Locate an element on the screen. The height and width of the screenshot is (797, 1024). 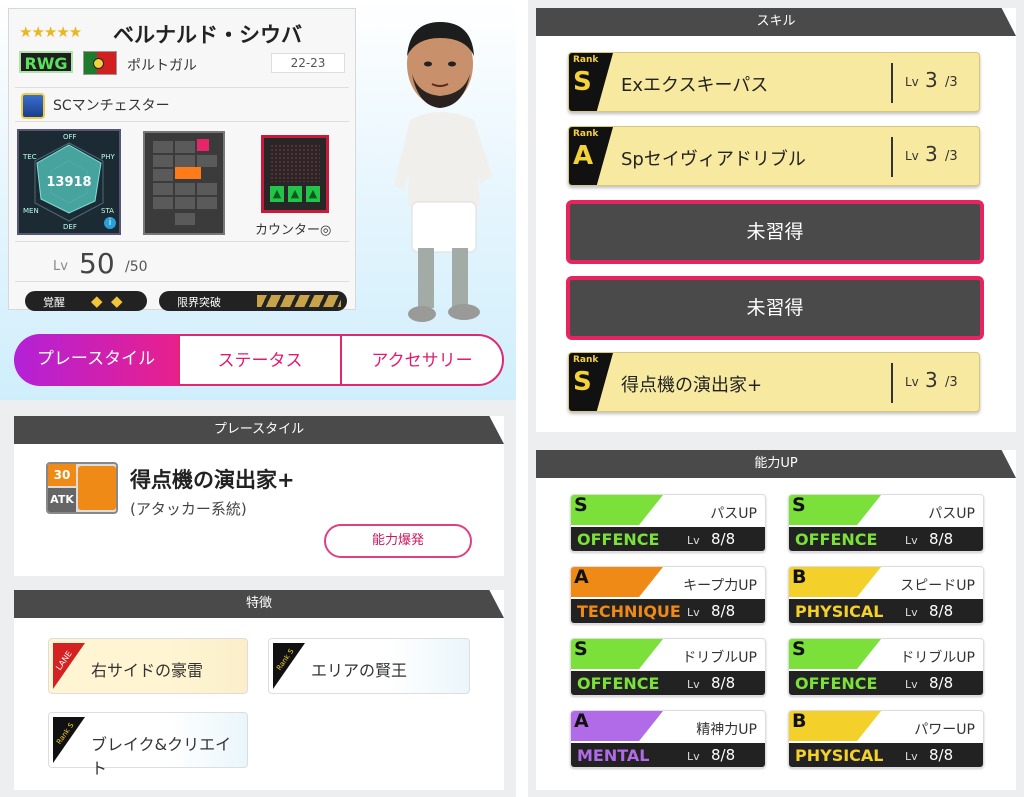
skill-name: Spセイヴィアドリブル is located at coordinates (713, 159).